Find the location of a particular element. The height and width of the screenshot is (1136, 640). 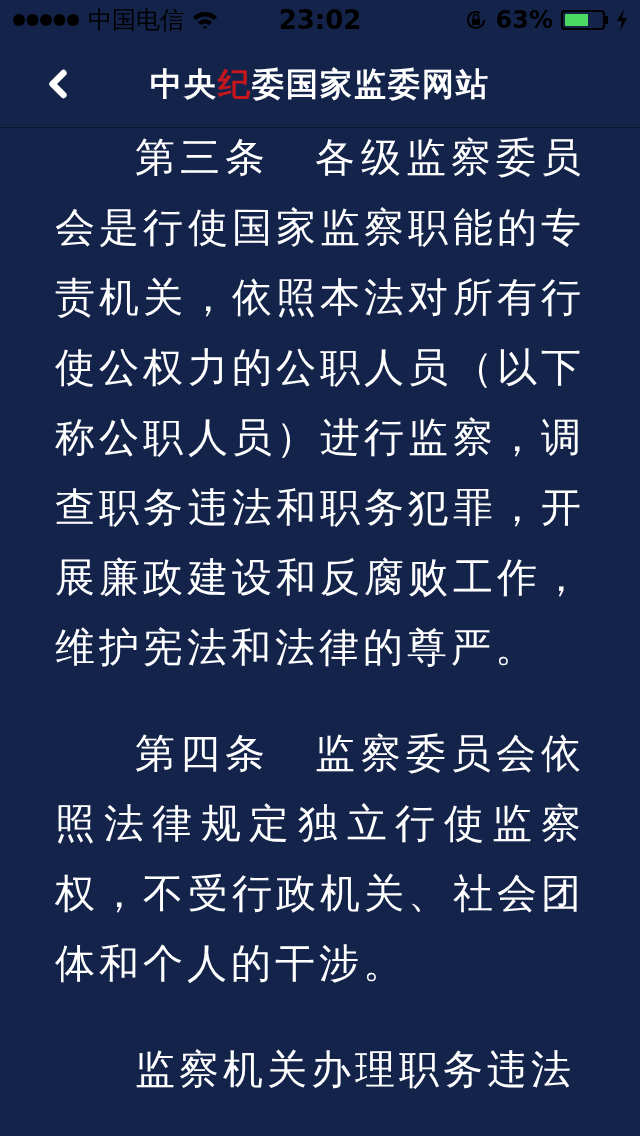

wifi-icon is located at coordinates (205, 20).